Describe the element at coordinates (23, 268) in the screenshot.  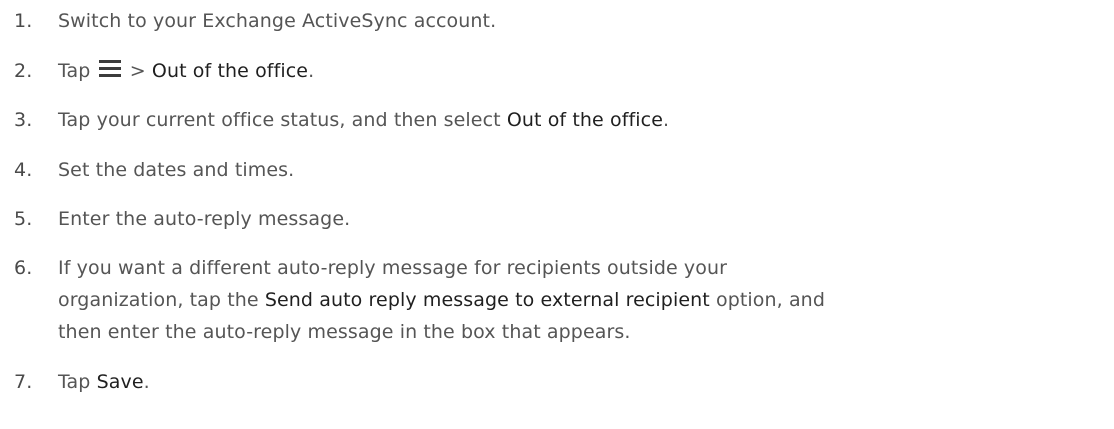
I see `step-number: 6.` at that location.